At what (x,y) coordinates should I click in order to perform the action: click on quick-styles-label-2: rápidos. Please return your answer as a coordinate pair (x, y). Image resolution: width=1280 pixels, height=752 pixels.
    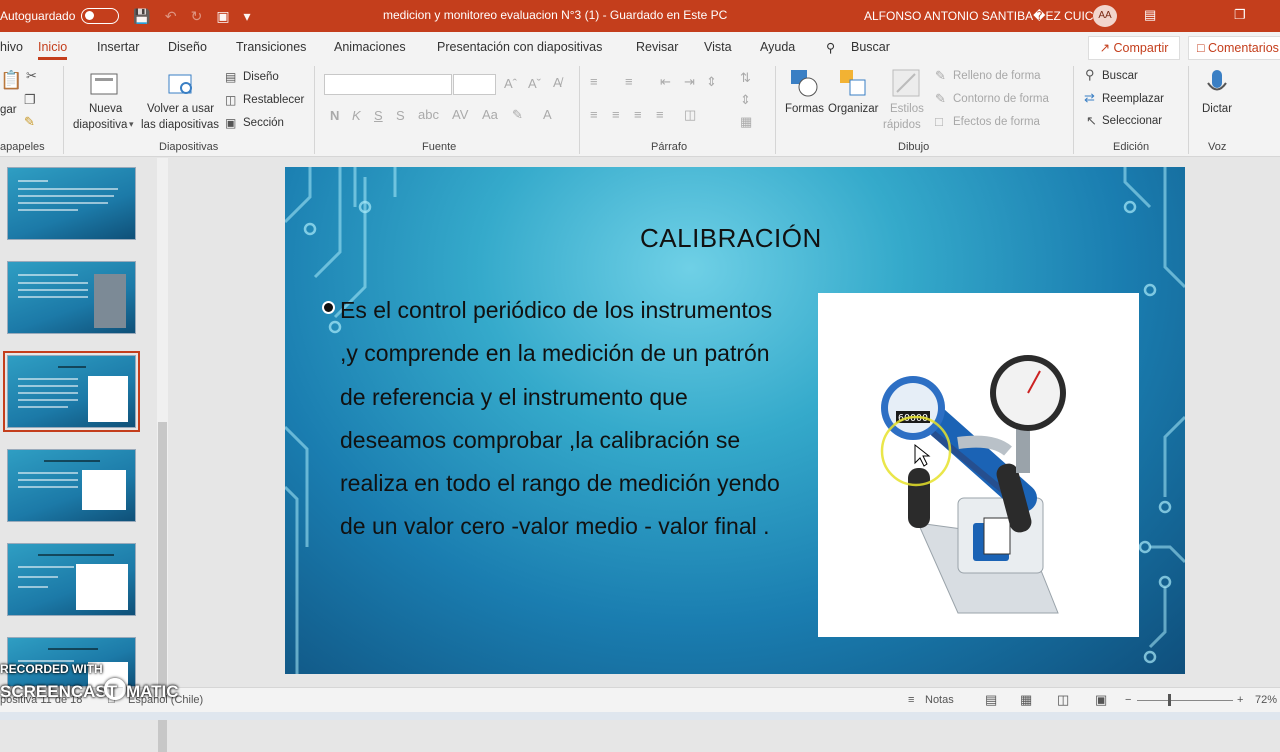
    Looking at the image, I should click on (902, 125).